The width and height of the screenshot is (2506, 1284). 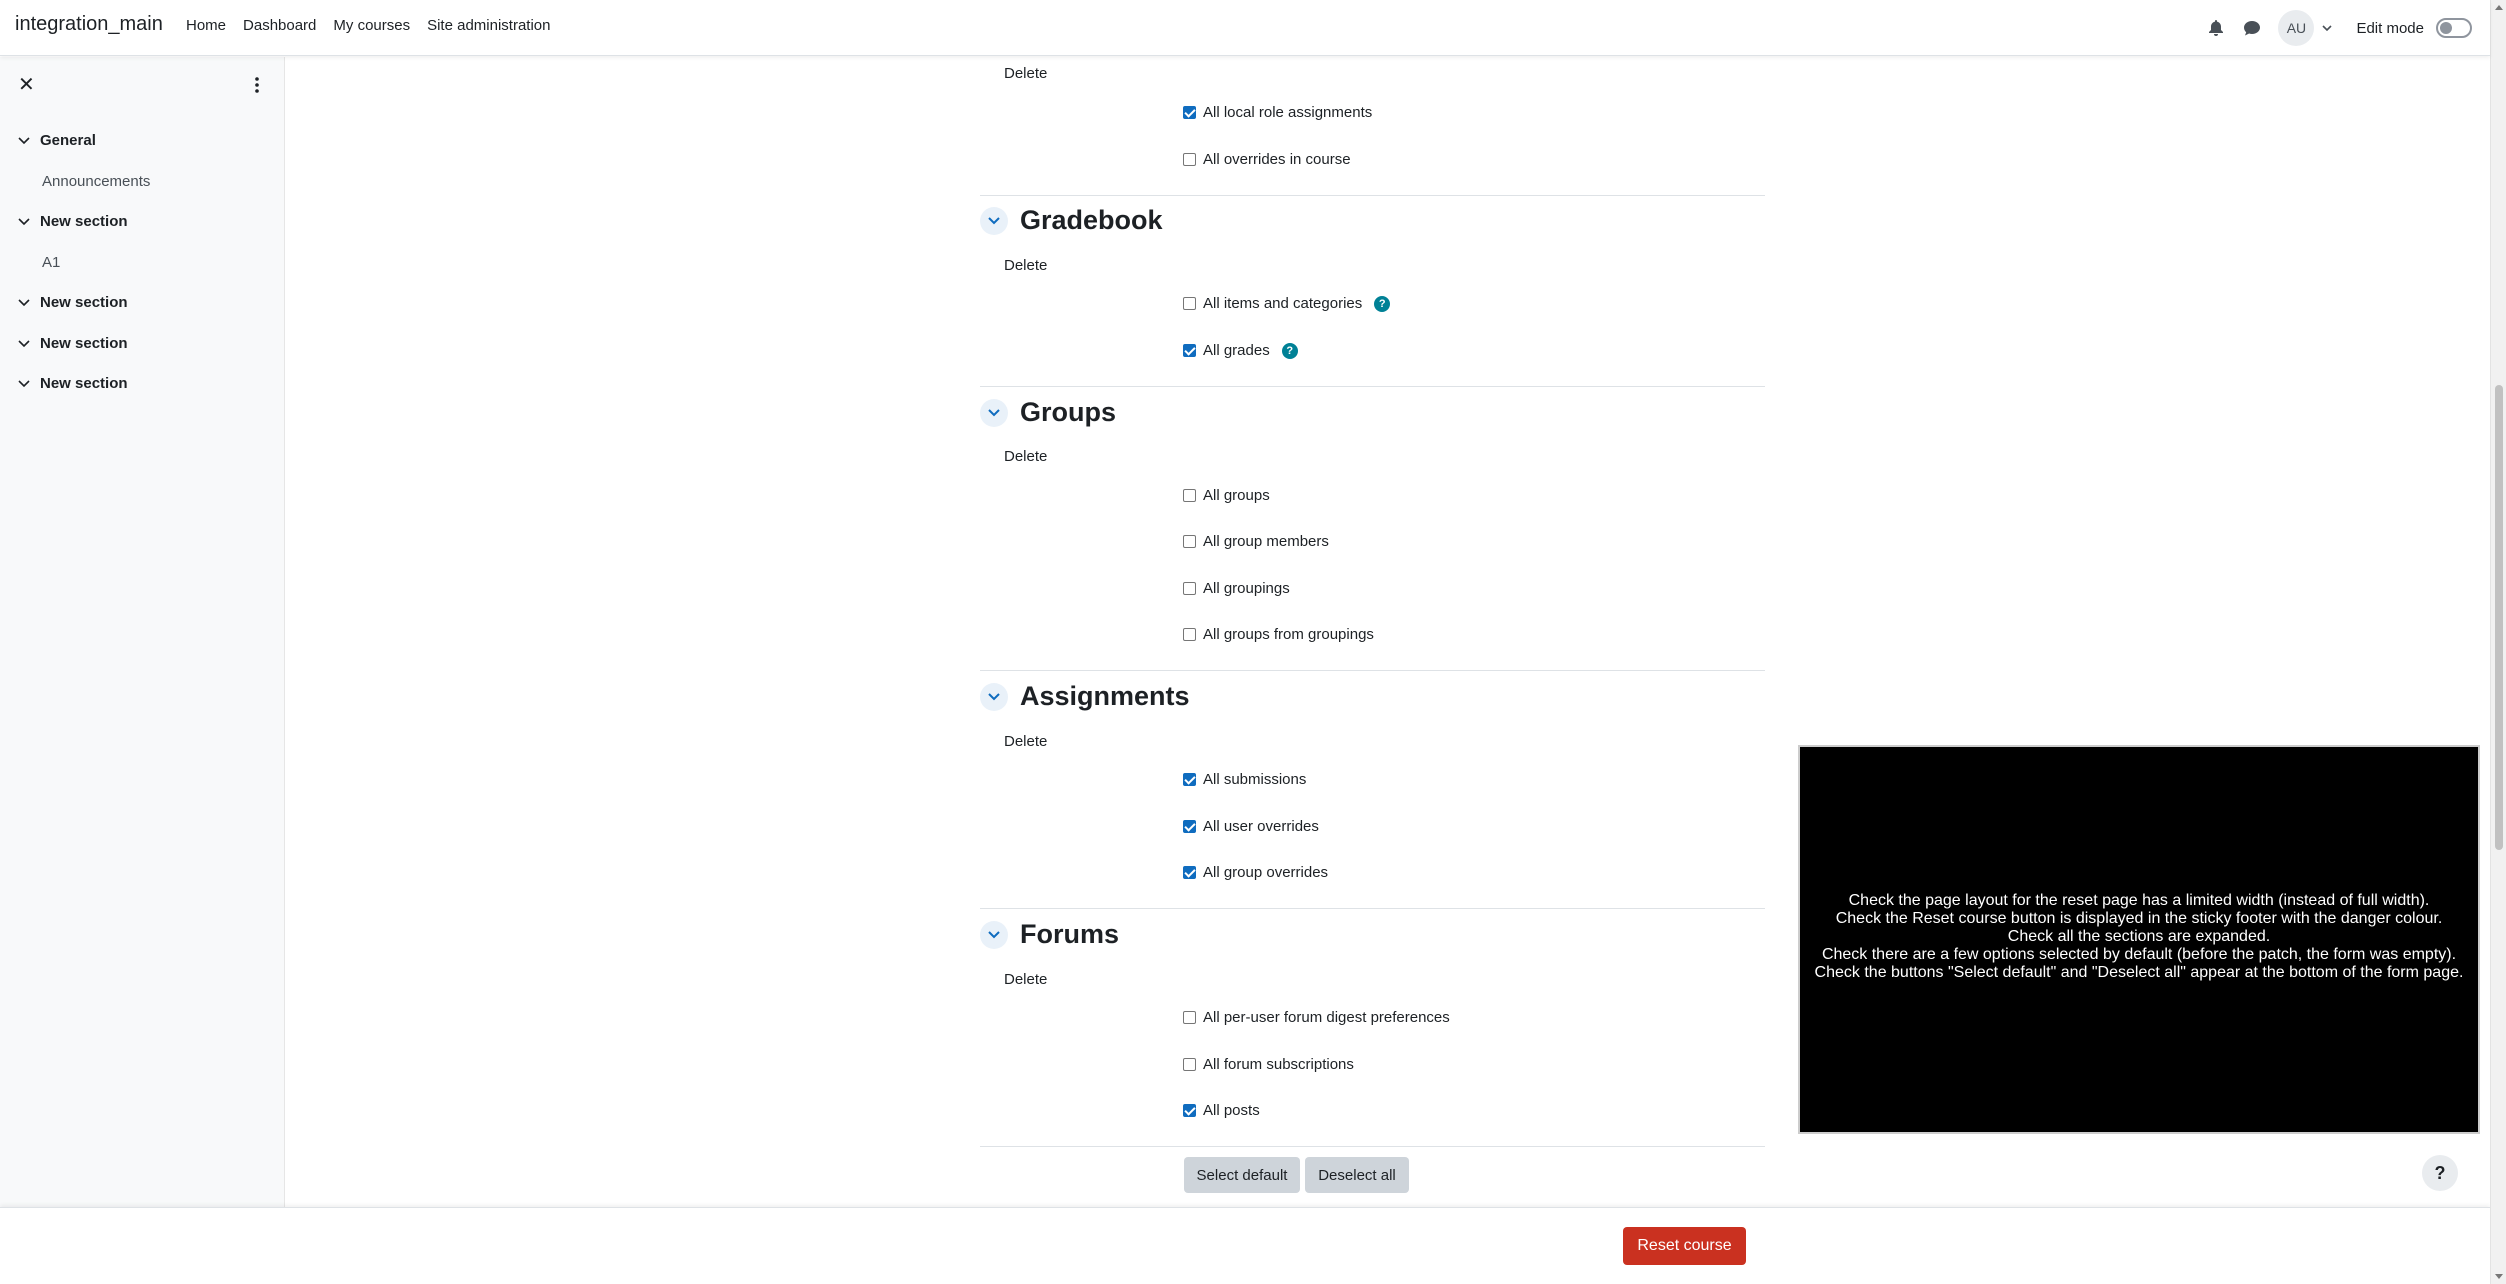 What do you see at coordinates (2454, 28) in the screenshot?
I see `edit-mode-toggle` at bounding box center [2454, 28].